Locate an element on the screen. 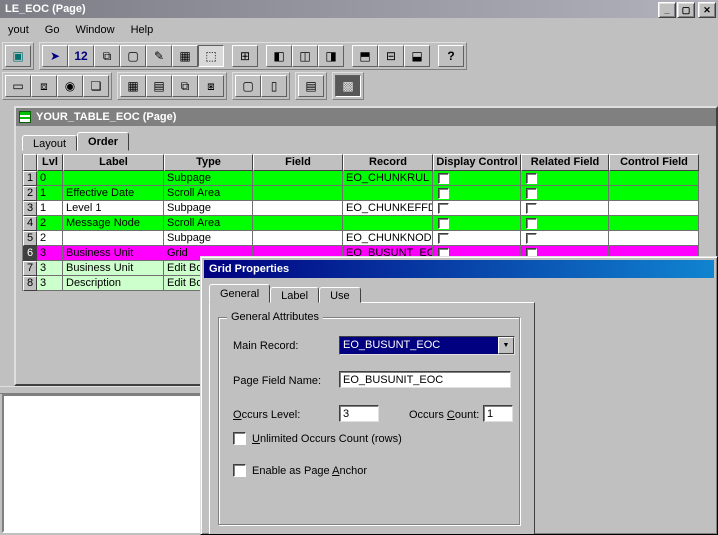 The image size is (718, 535). row-selector: 6 is located at coordinates (30, 253).